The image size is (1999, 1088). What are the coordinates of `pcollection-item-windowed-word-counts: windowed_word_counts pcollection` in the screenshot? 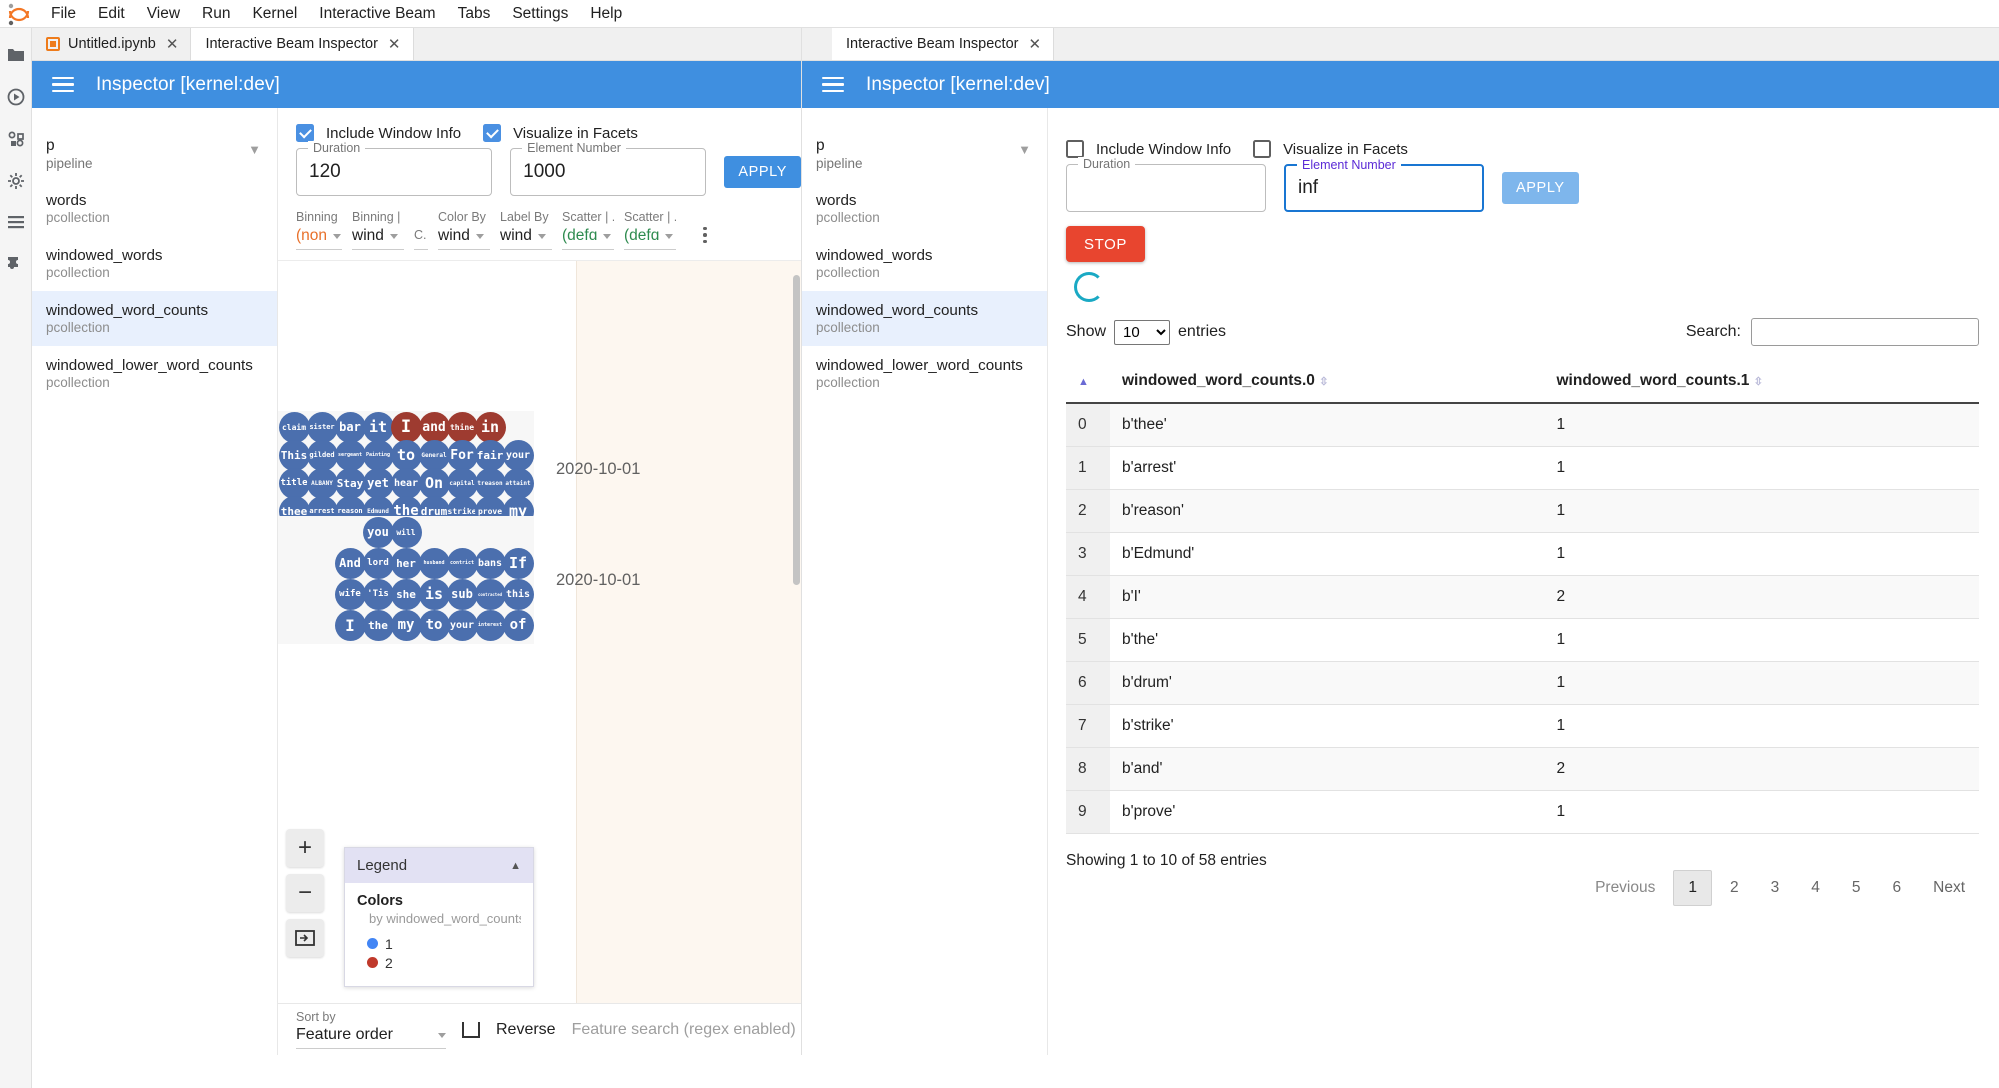 It's located at (924, 318).